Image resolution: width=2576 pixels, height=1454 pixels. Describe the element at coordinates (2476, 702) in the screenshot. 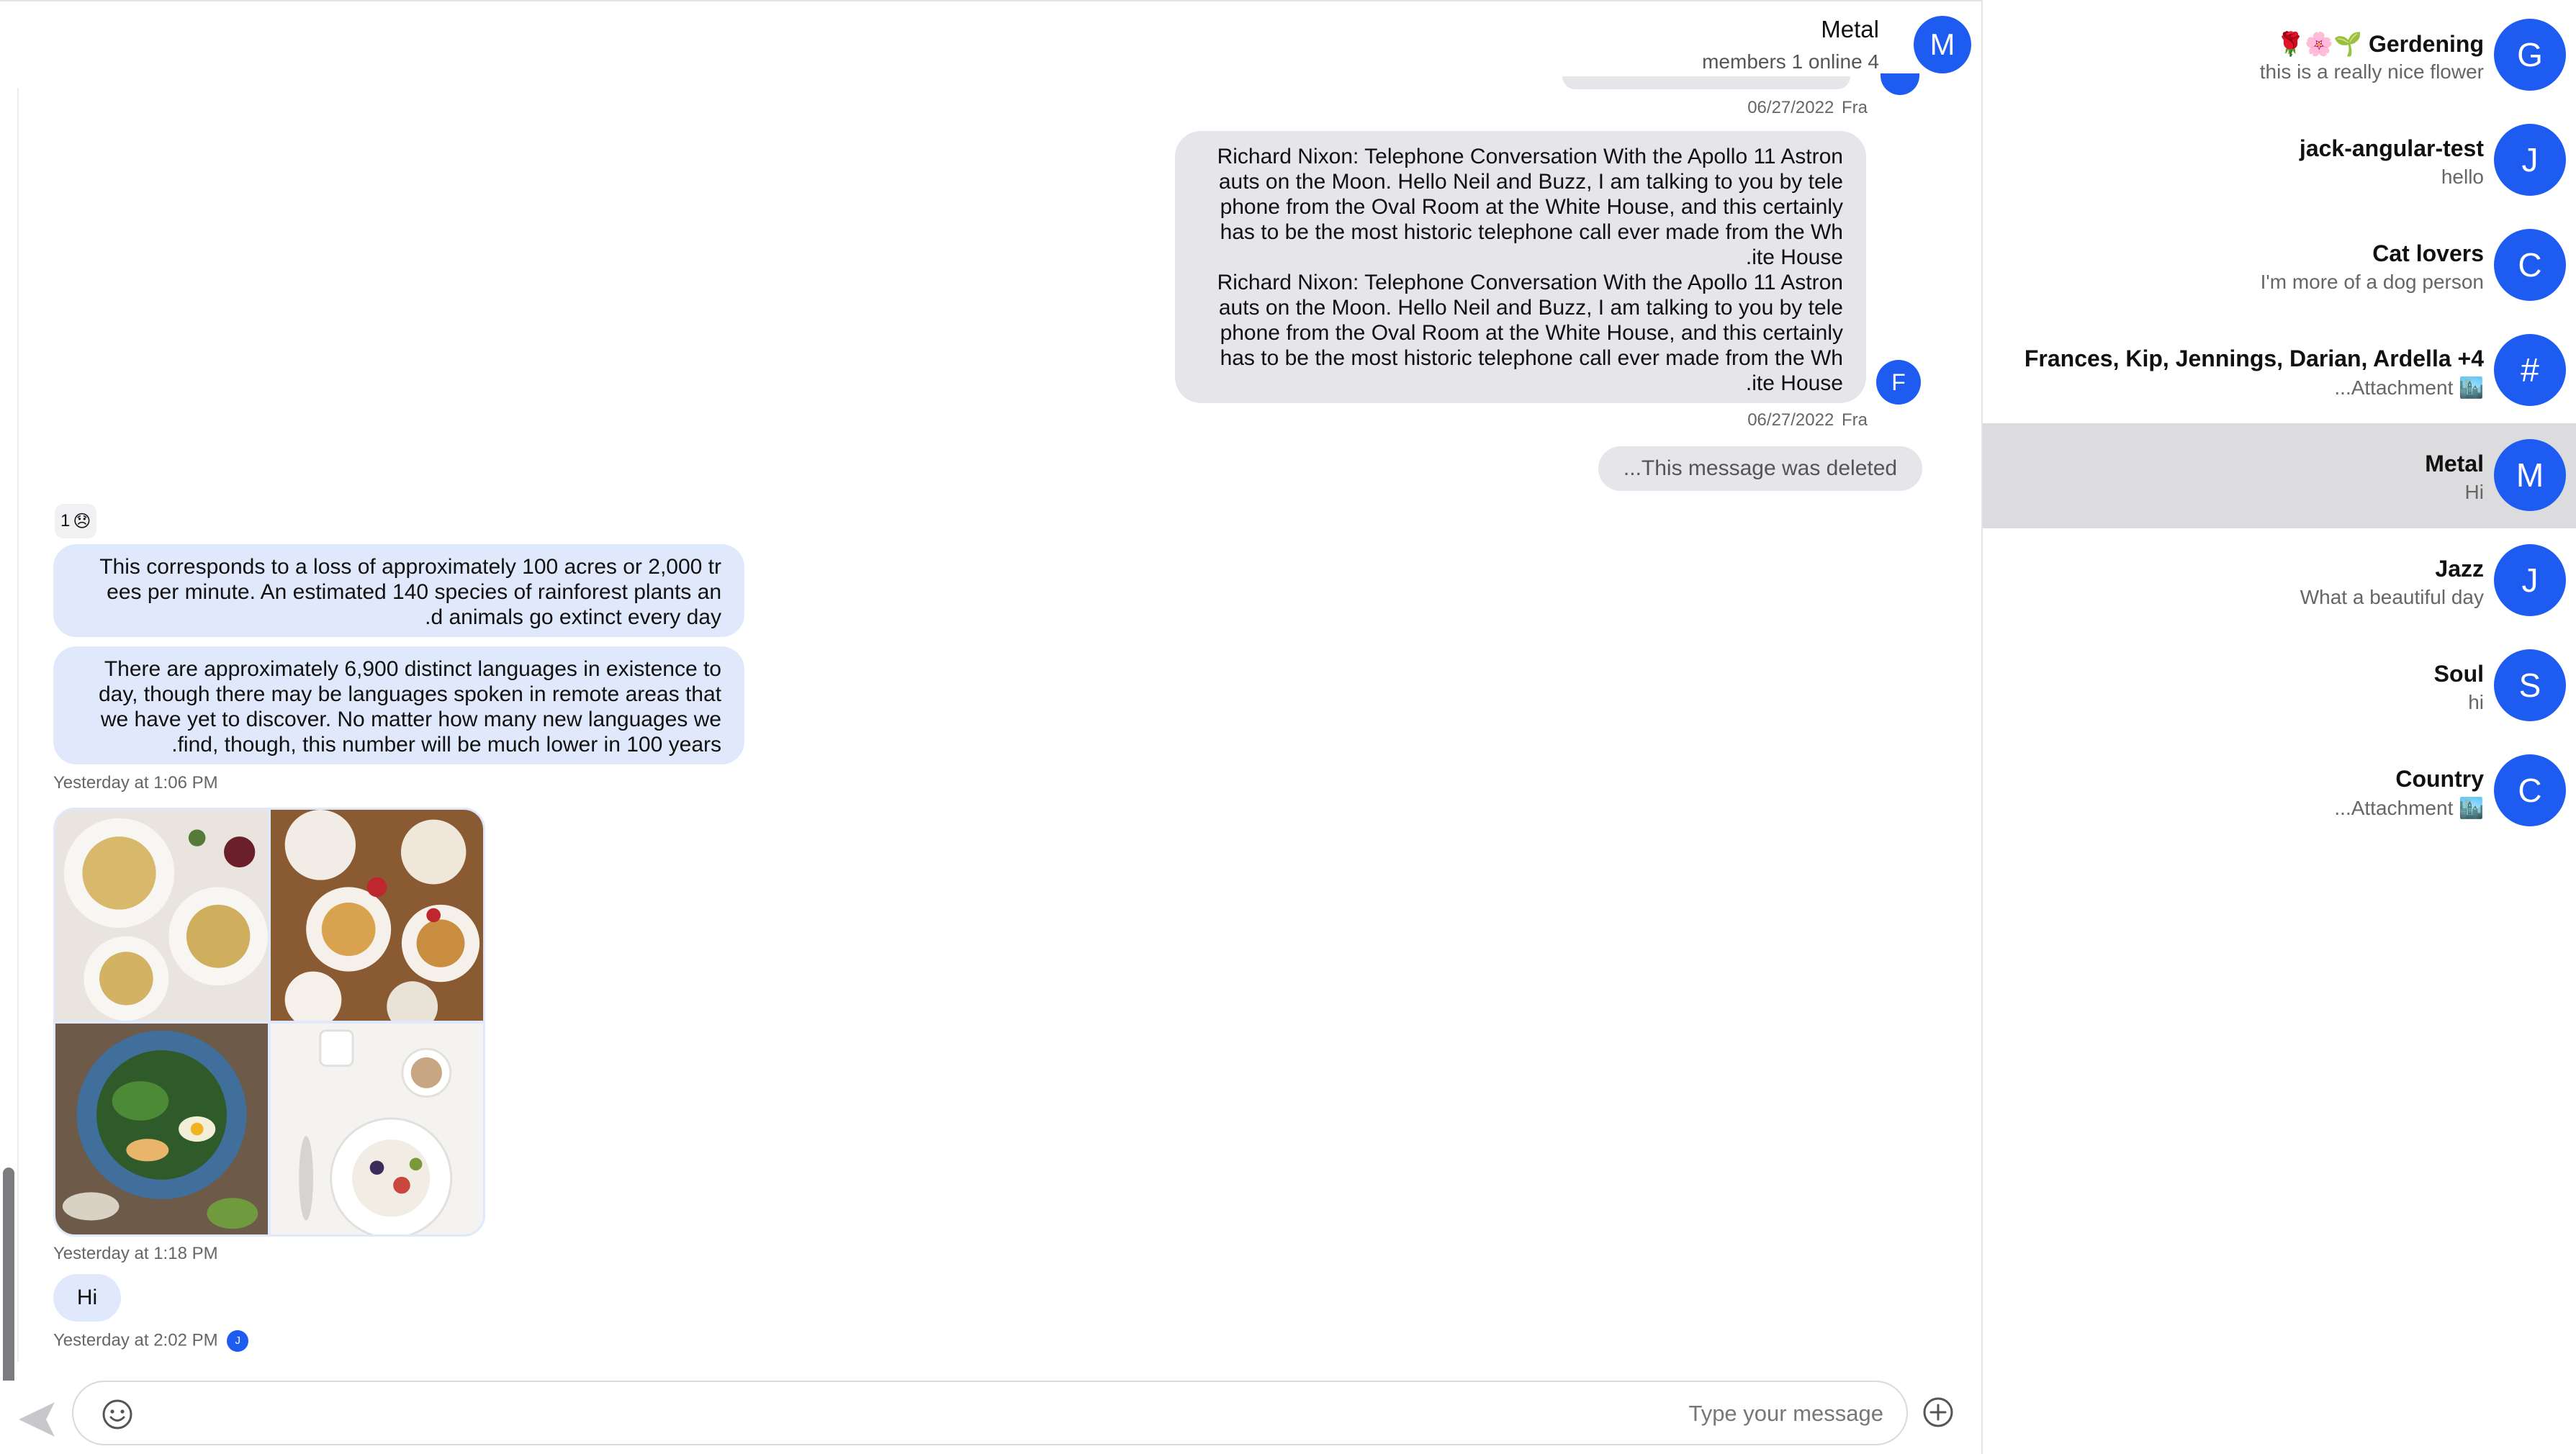

I see `conversation-last-message: hi` at that location.